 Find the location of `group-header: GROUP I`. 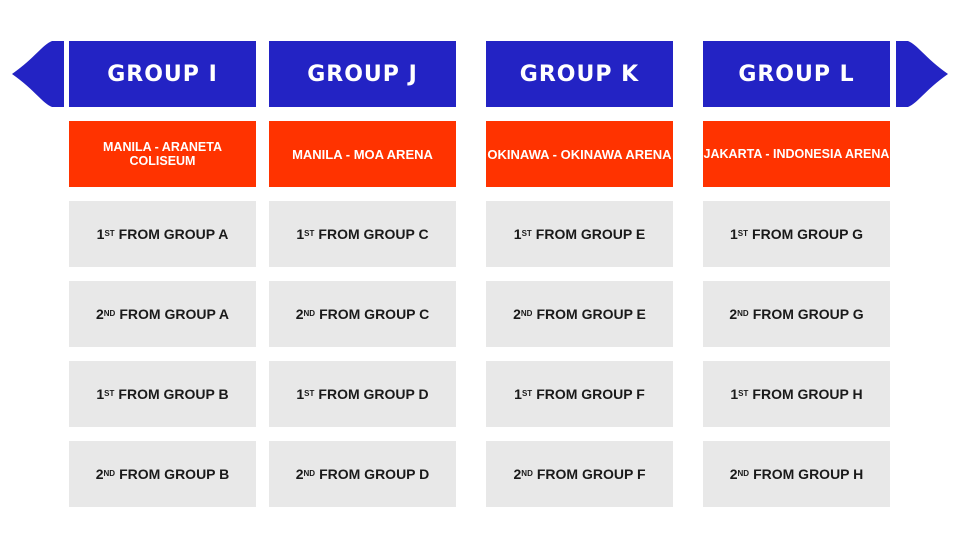

group-header: GROUP I is located at coordinates (162, 74).